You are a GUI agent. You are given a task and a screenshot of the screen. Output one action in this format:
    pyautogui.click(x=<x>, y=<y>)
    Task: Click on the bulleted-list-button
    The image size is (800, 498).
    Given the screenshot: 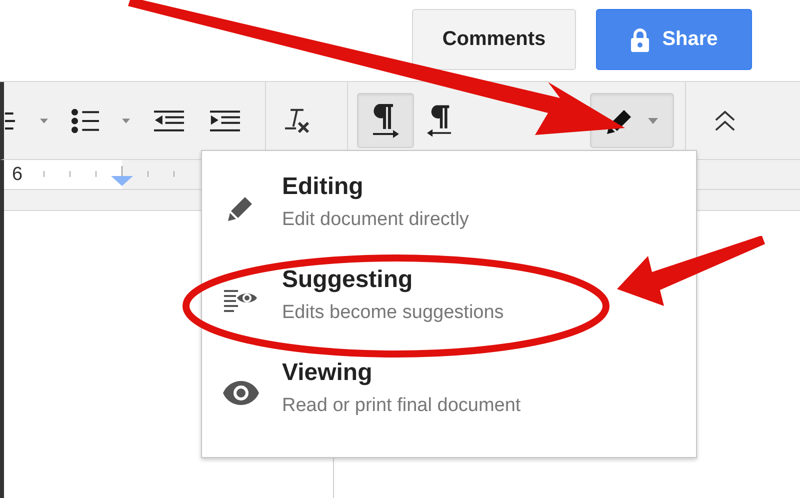 What is the action you would take?
    pyautogui.click(x=85, y=120)
    